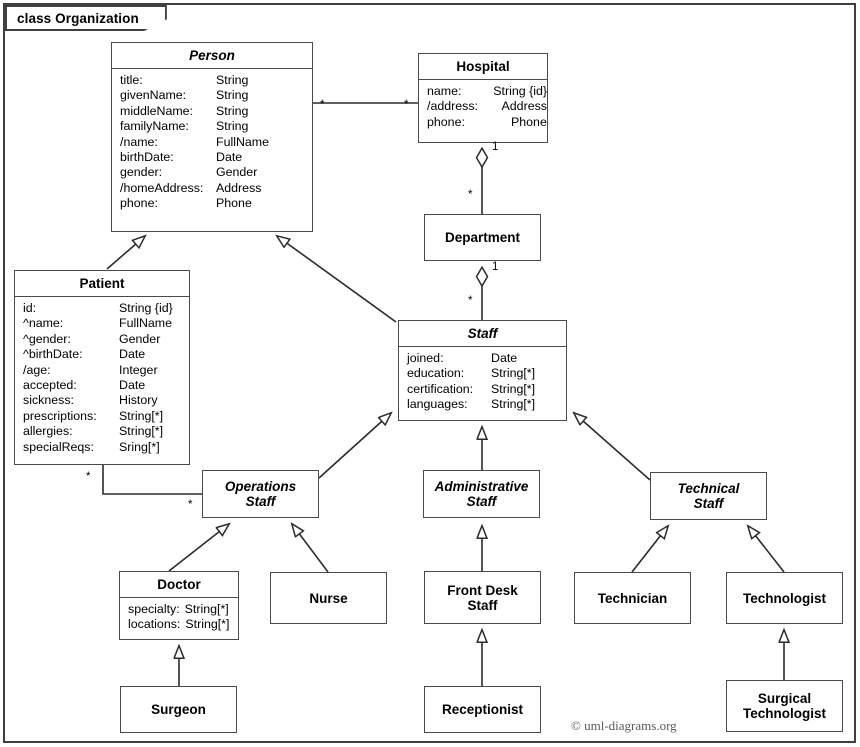  I want to click on multiplicity-label-m-hospital-dept-star: *, so click(470, 195).